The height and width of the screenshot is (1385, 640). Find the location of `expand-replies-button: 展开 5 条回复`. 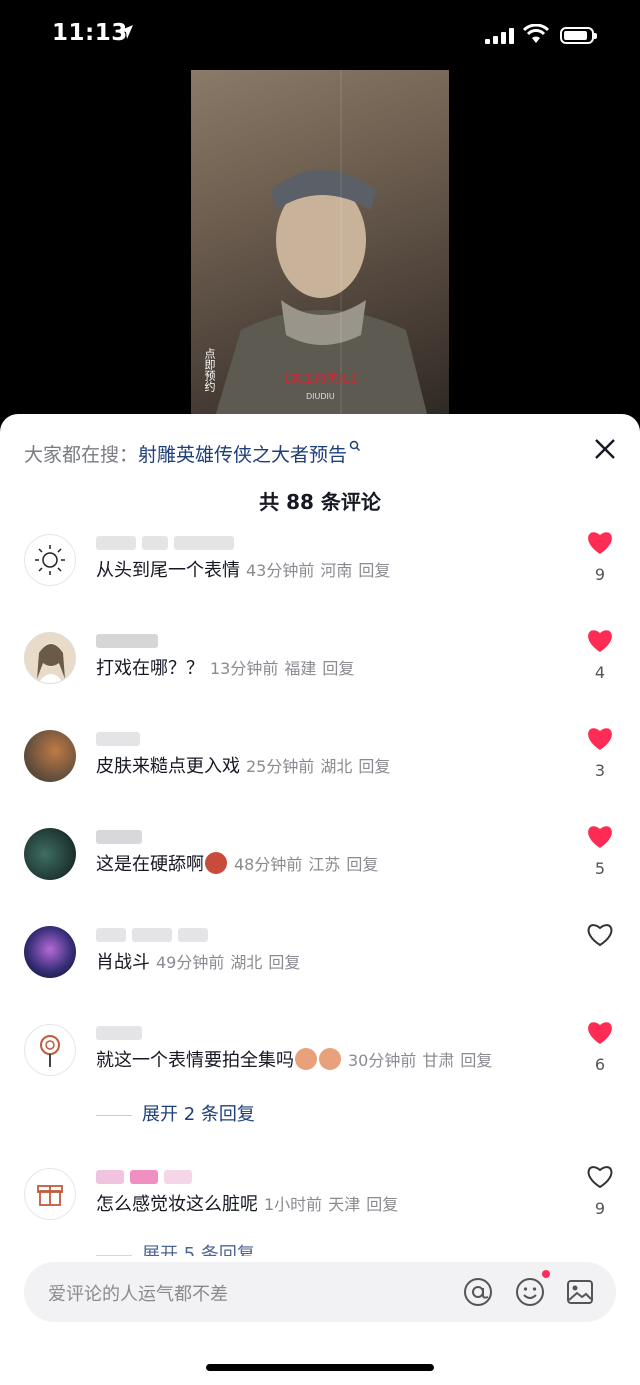

expand-replies-button: 展开 5 条回复 is located at coordinates (175, 1248).